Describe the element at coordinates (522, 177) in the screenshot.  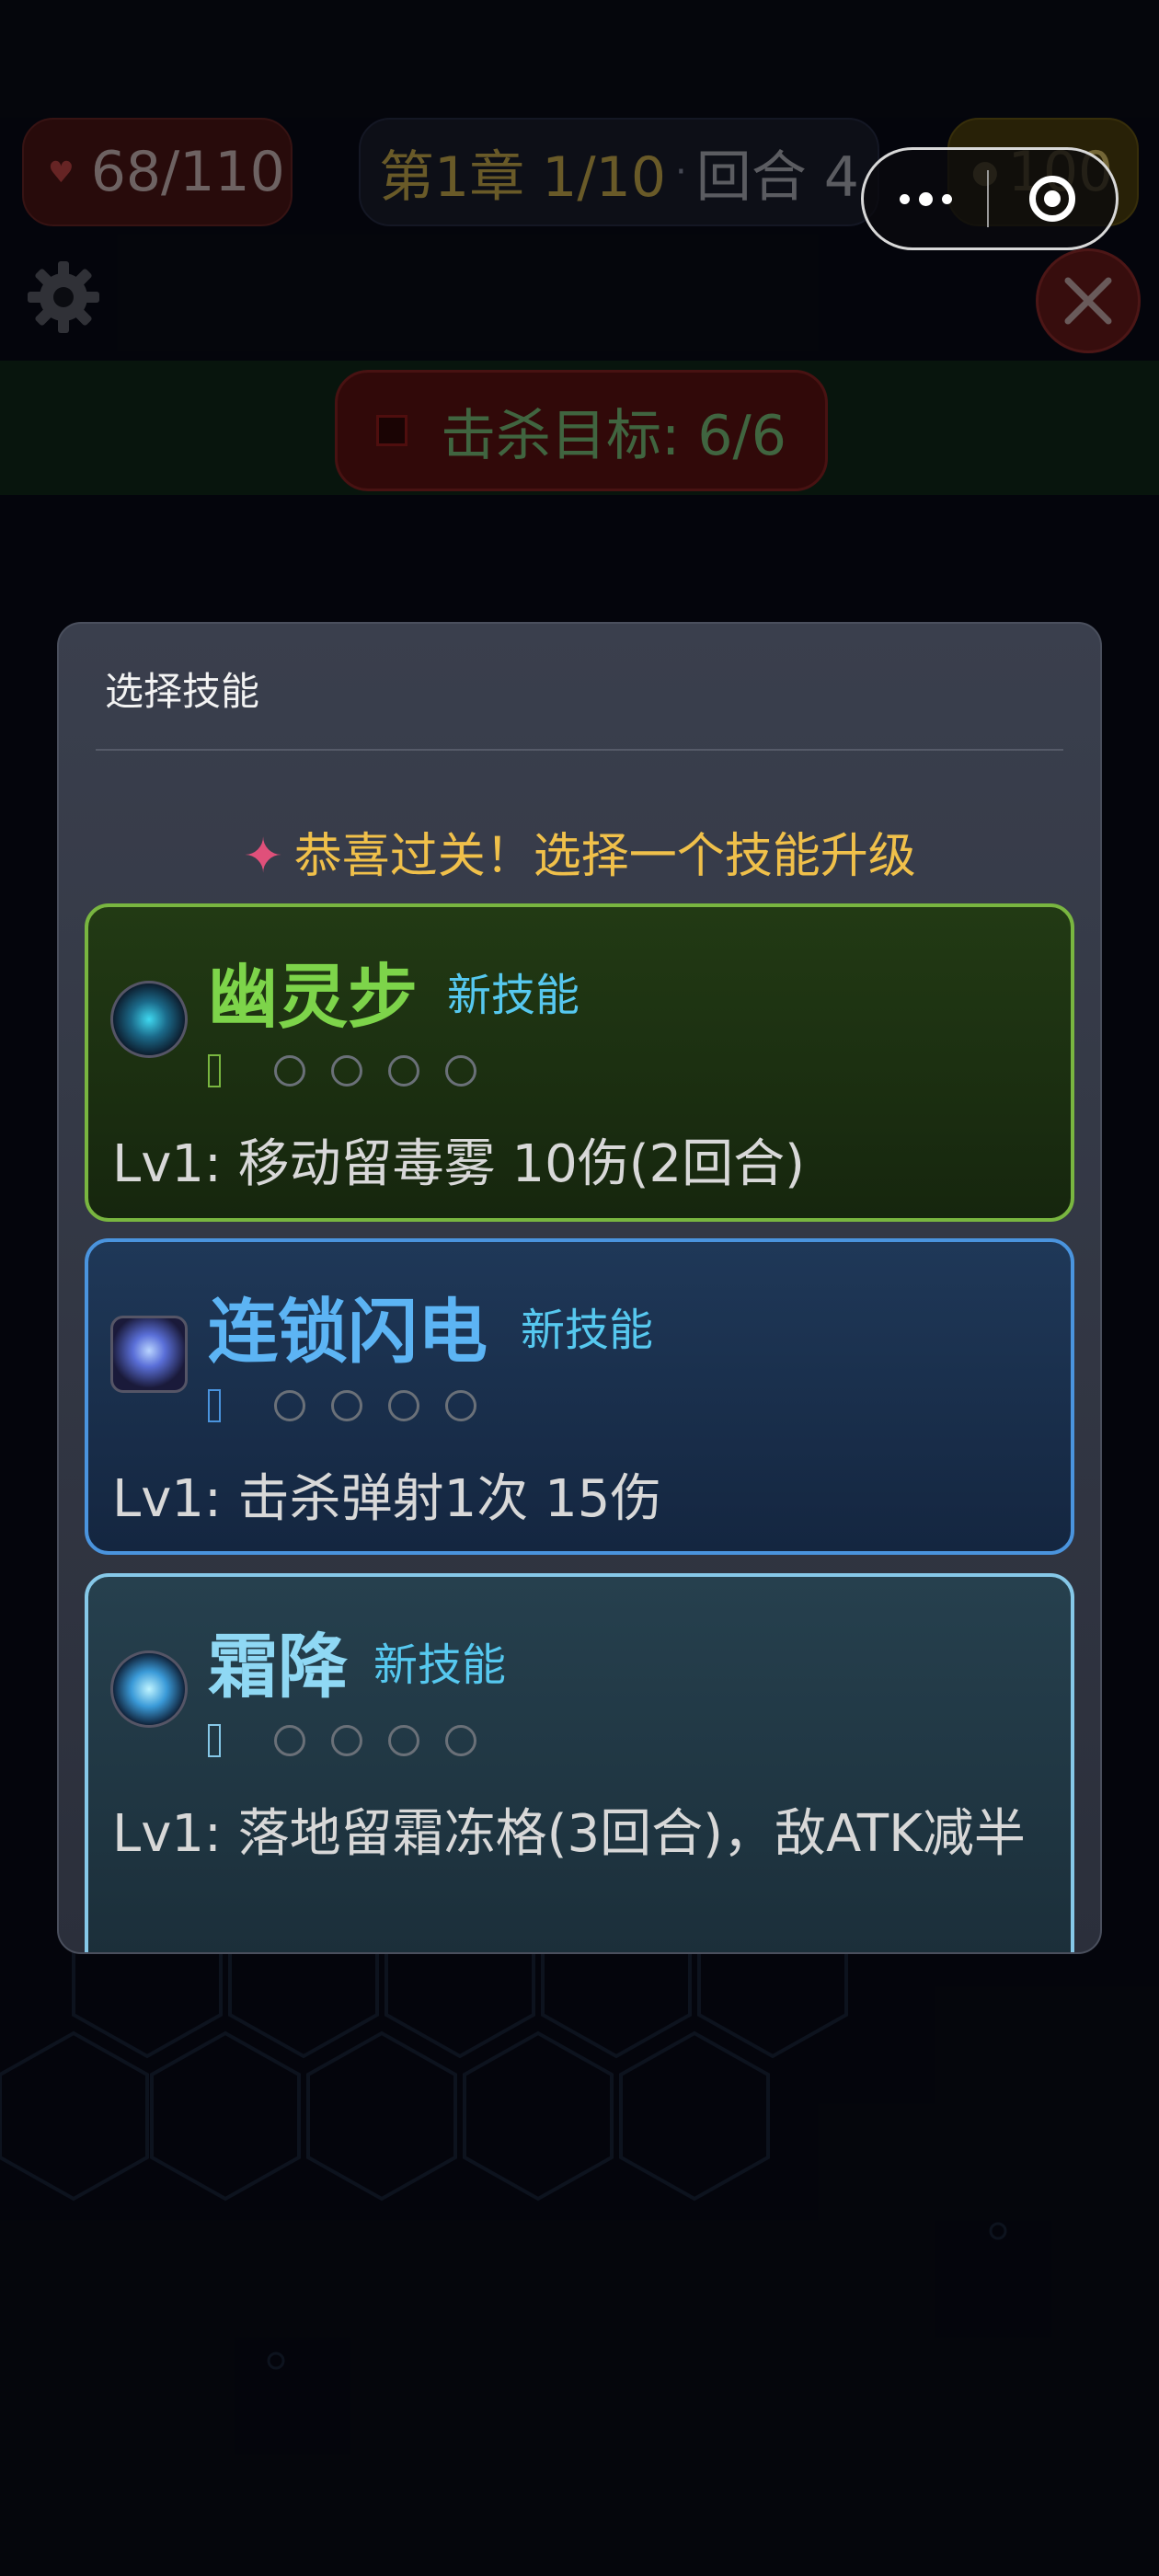
I see `chapter-progress: 第1章 1/10` at that location.